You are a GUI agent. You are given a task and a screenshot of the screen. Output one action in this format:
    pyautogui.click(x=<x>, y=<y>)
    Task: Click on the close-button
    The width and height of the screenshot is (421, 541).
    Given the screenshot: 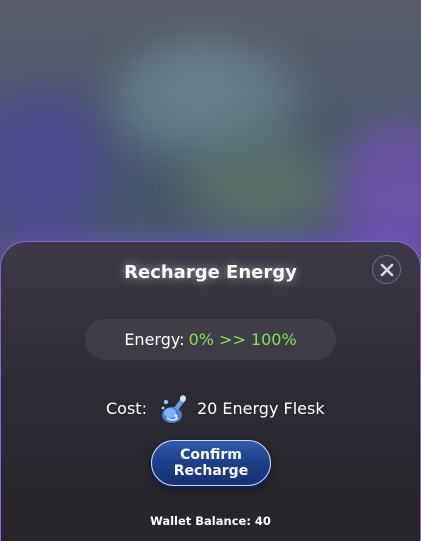 What is the action you would take?
    pyautogui.click(x=386, y=269)
    